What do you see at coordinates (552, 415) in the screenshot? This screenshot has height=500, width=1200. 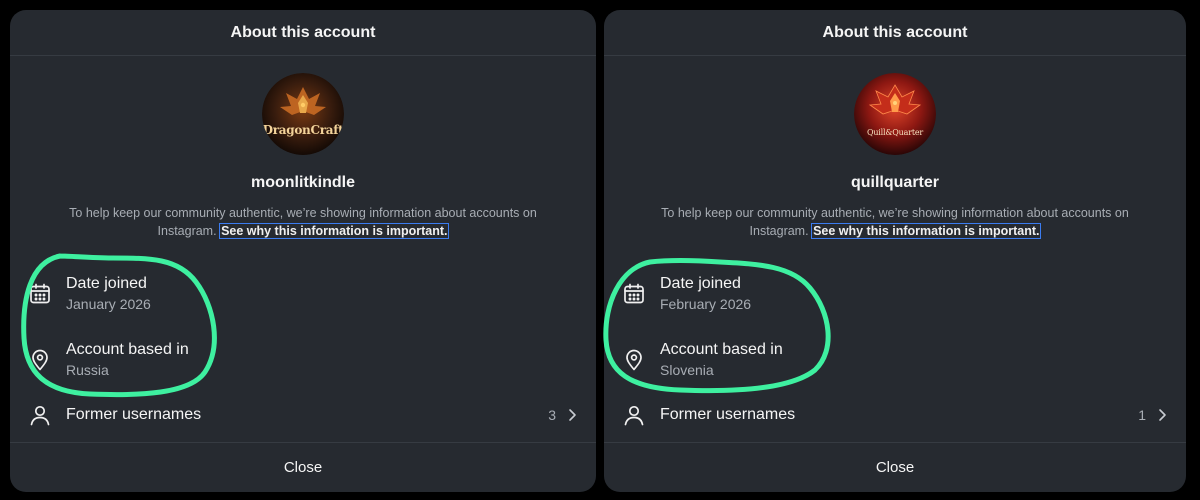 I see `former-usernames-count: 3` at bounding box center [552, 415].